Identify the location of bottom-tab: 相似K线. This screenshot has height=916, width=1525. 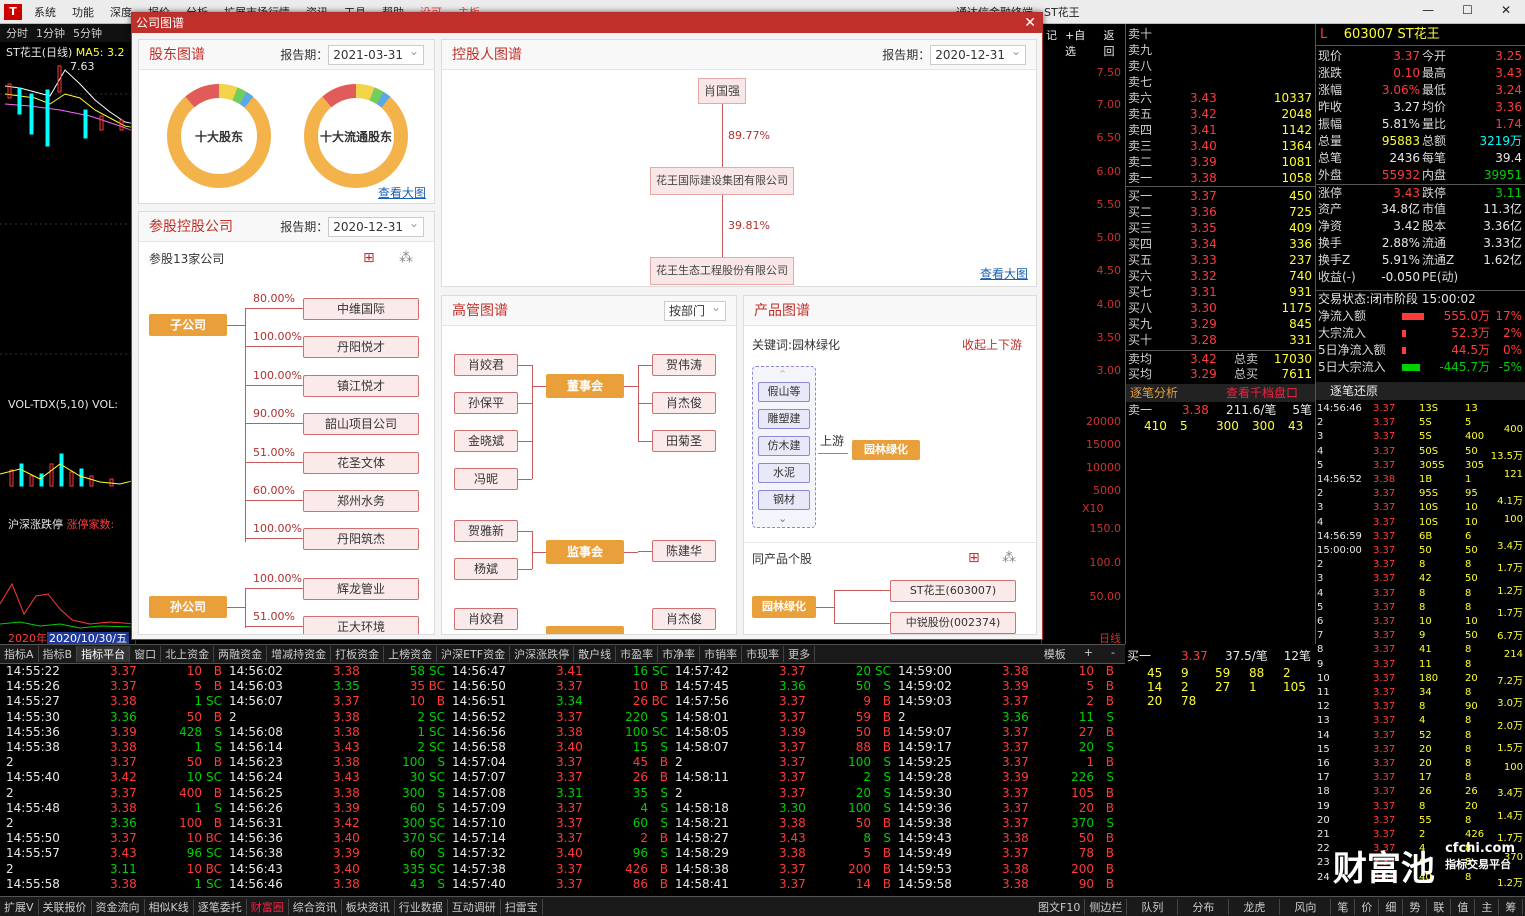
(169, 906).